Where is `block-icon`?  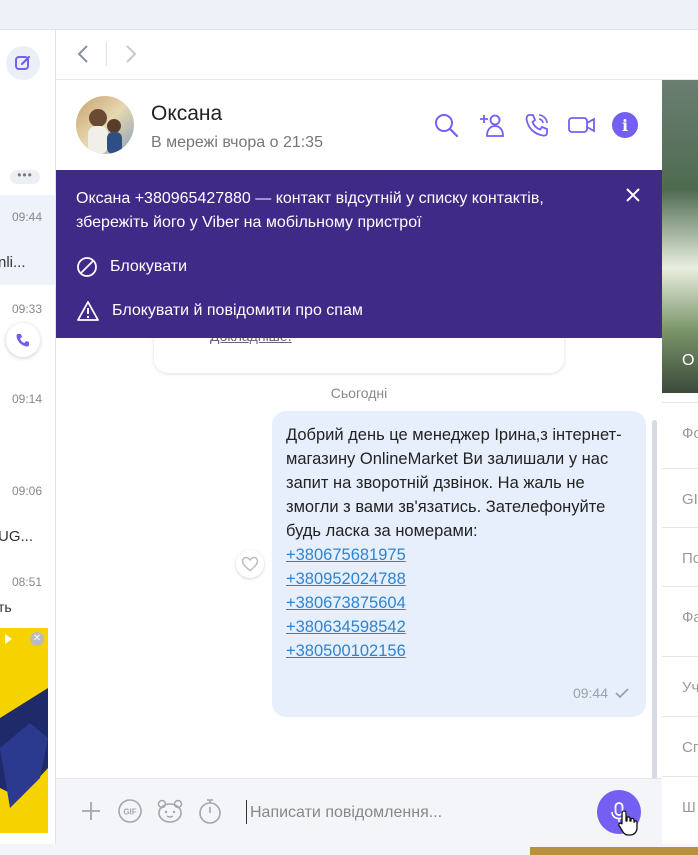 block-icon is located at coordinates (87, 267).